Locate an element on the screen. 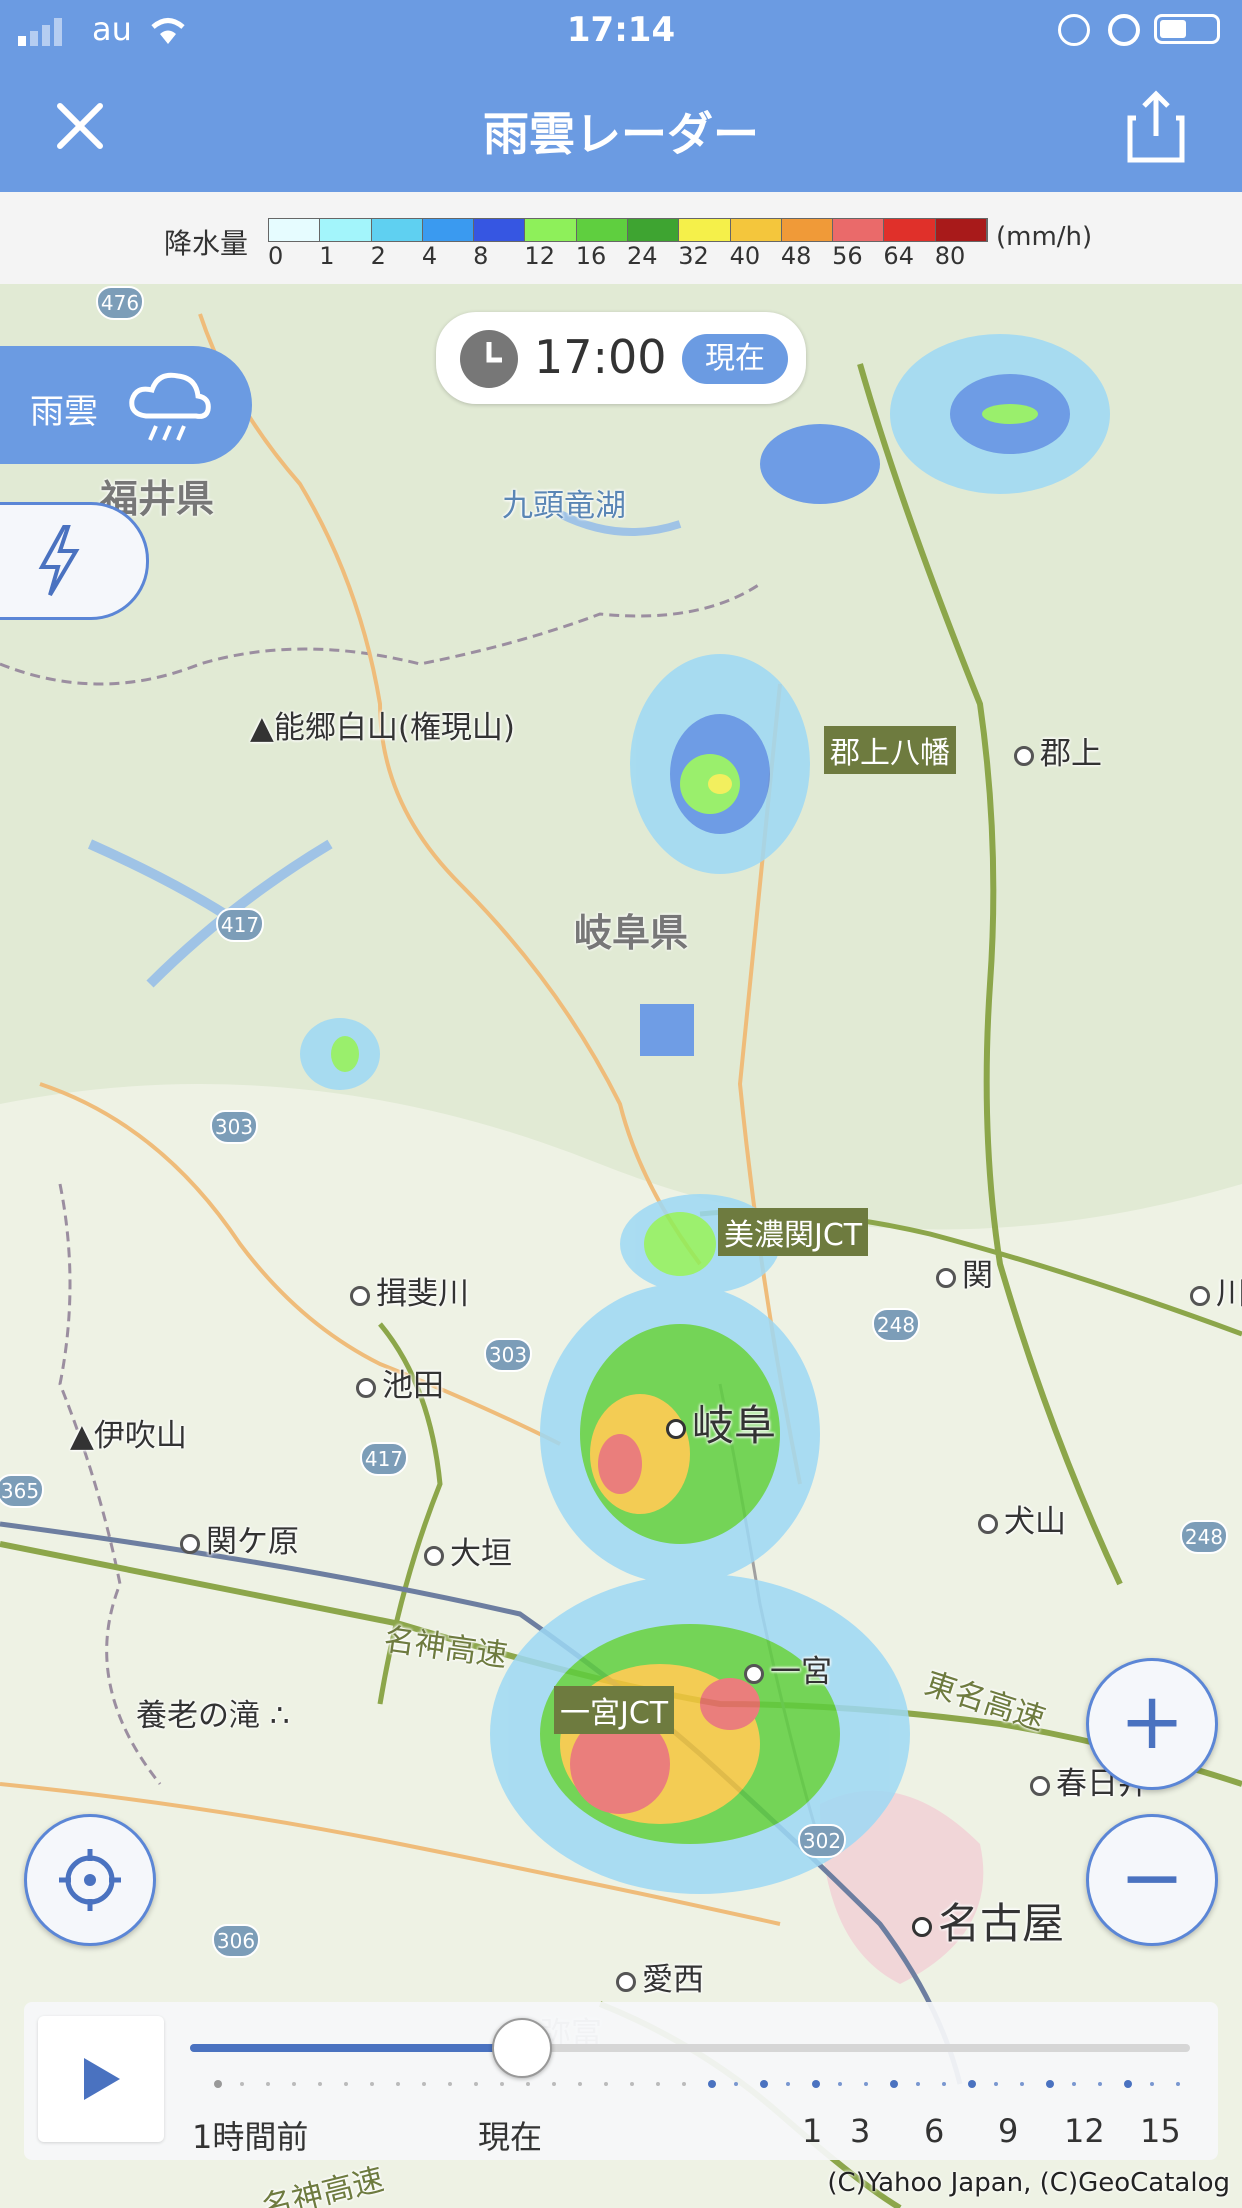 Image resolution: width=1242 pixels, height=2208 pixels. legend-tick: 1 is located at coordinates (327, 256).